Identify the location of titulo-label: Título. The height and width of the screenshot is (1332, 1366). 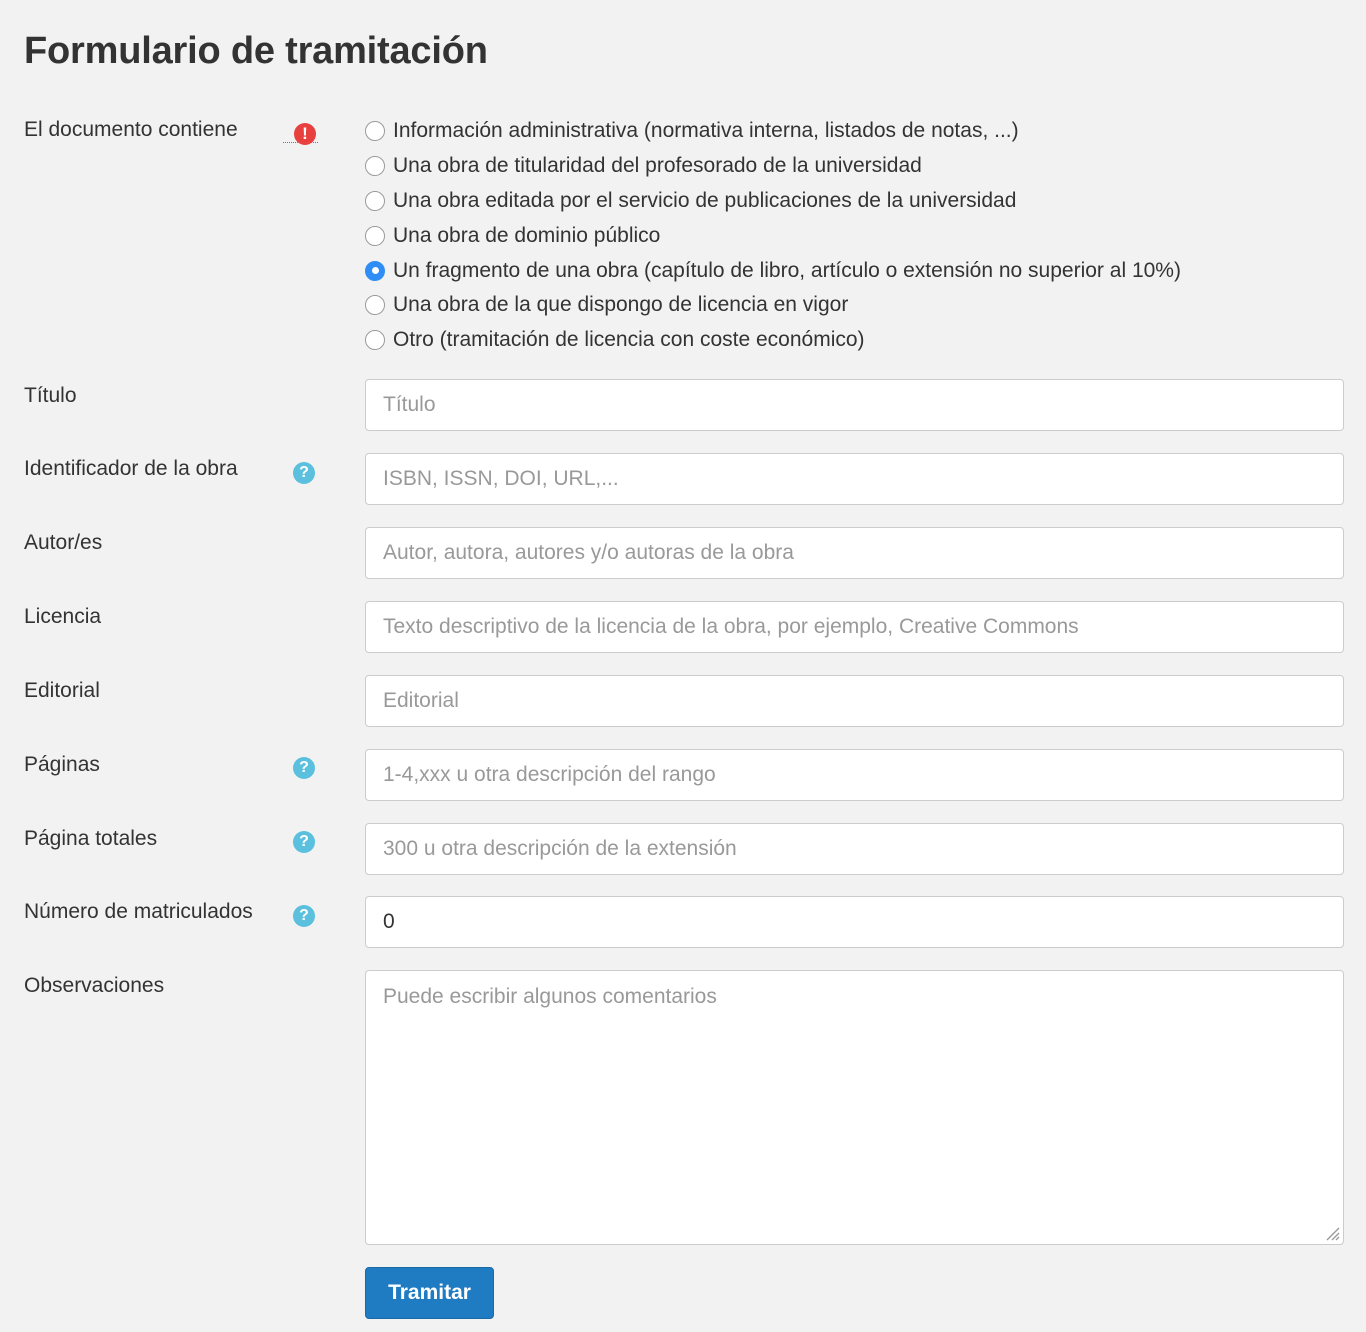
(50, 395).